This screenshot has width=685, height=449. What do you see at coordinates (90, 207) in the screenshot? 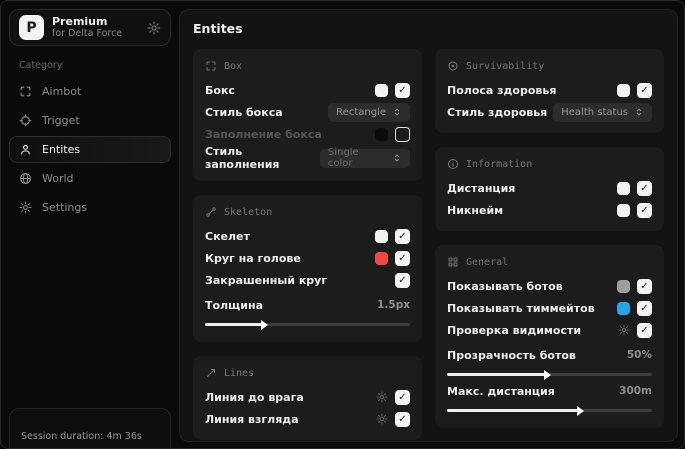
I see `sidebar-item-settings: Settings` at bounding box center [90, 207].